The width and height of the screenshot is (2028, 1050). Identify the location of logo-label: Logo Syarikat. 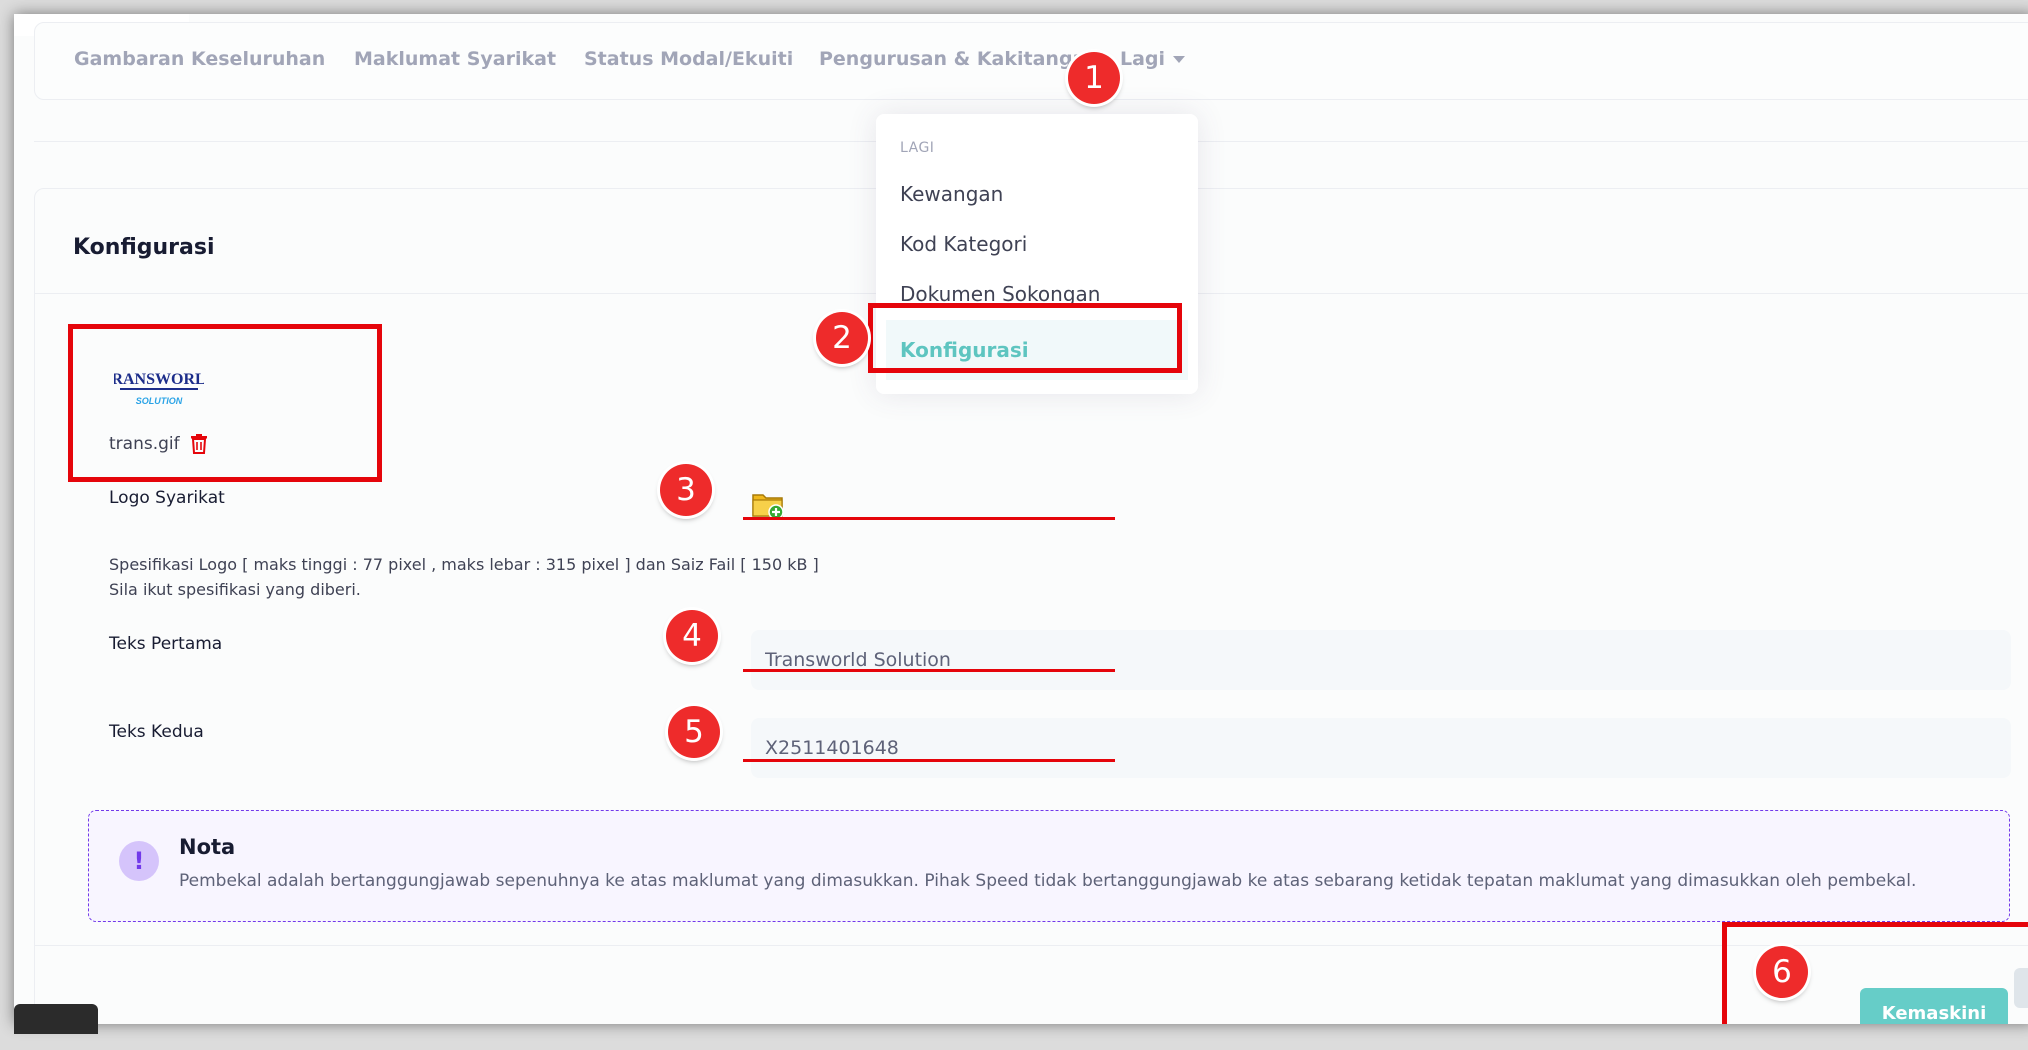
(167, 498).